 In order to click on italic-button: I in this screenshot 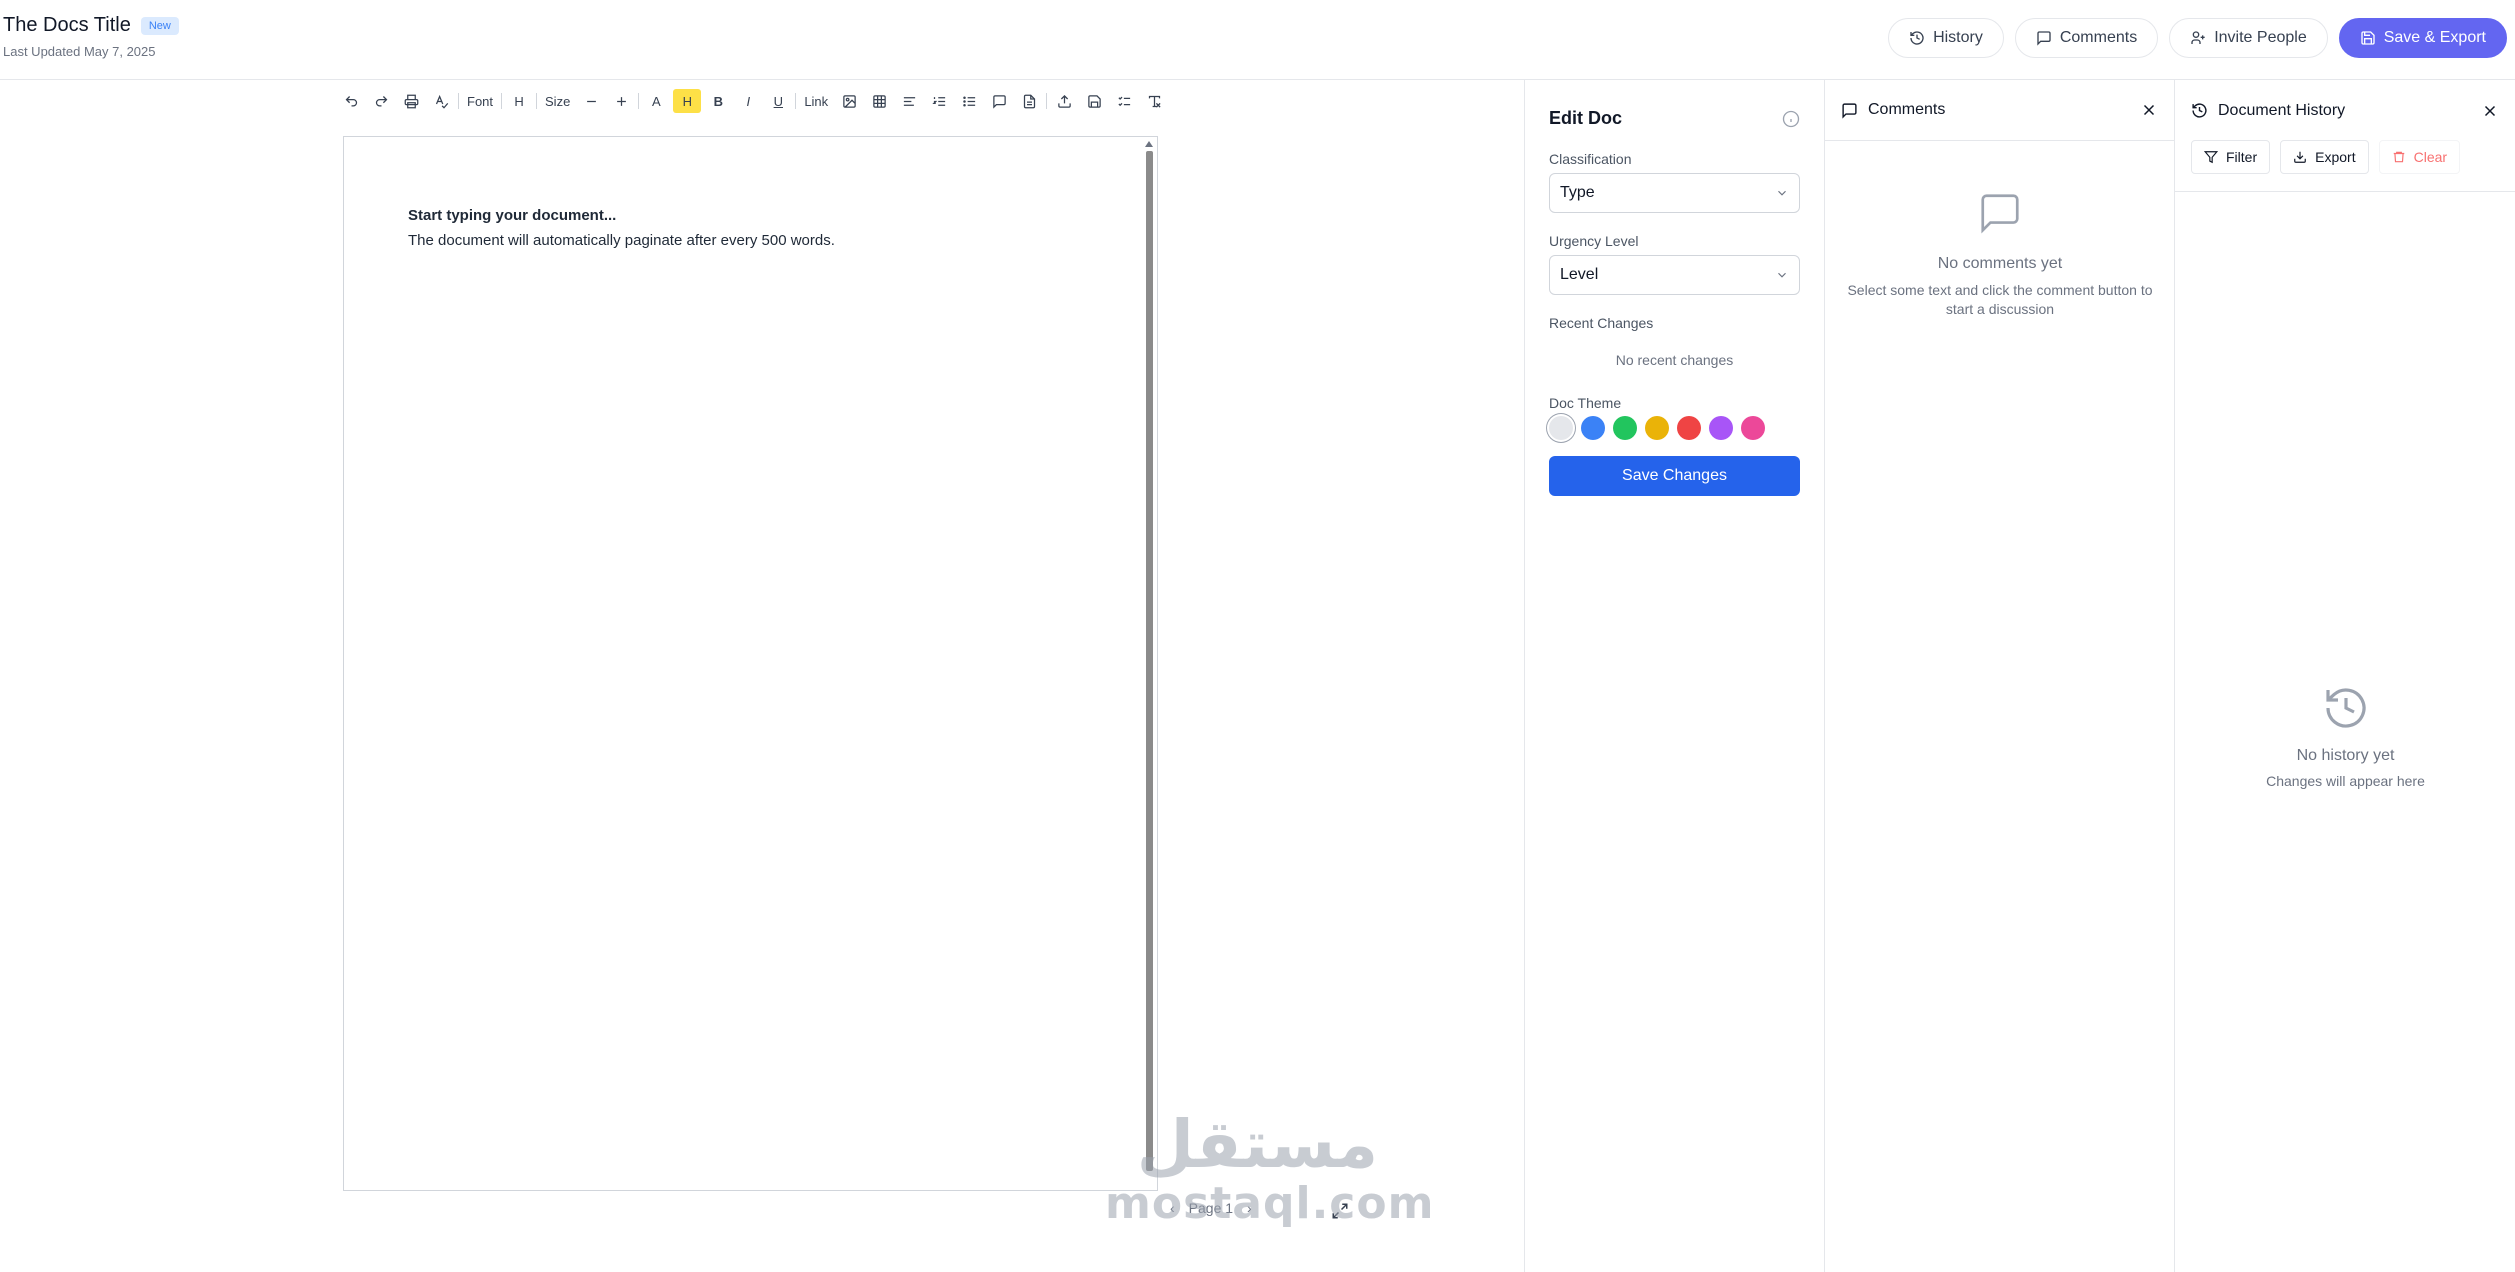, I will do `click(748, 101)`.